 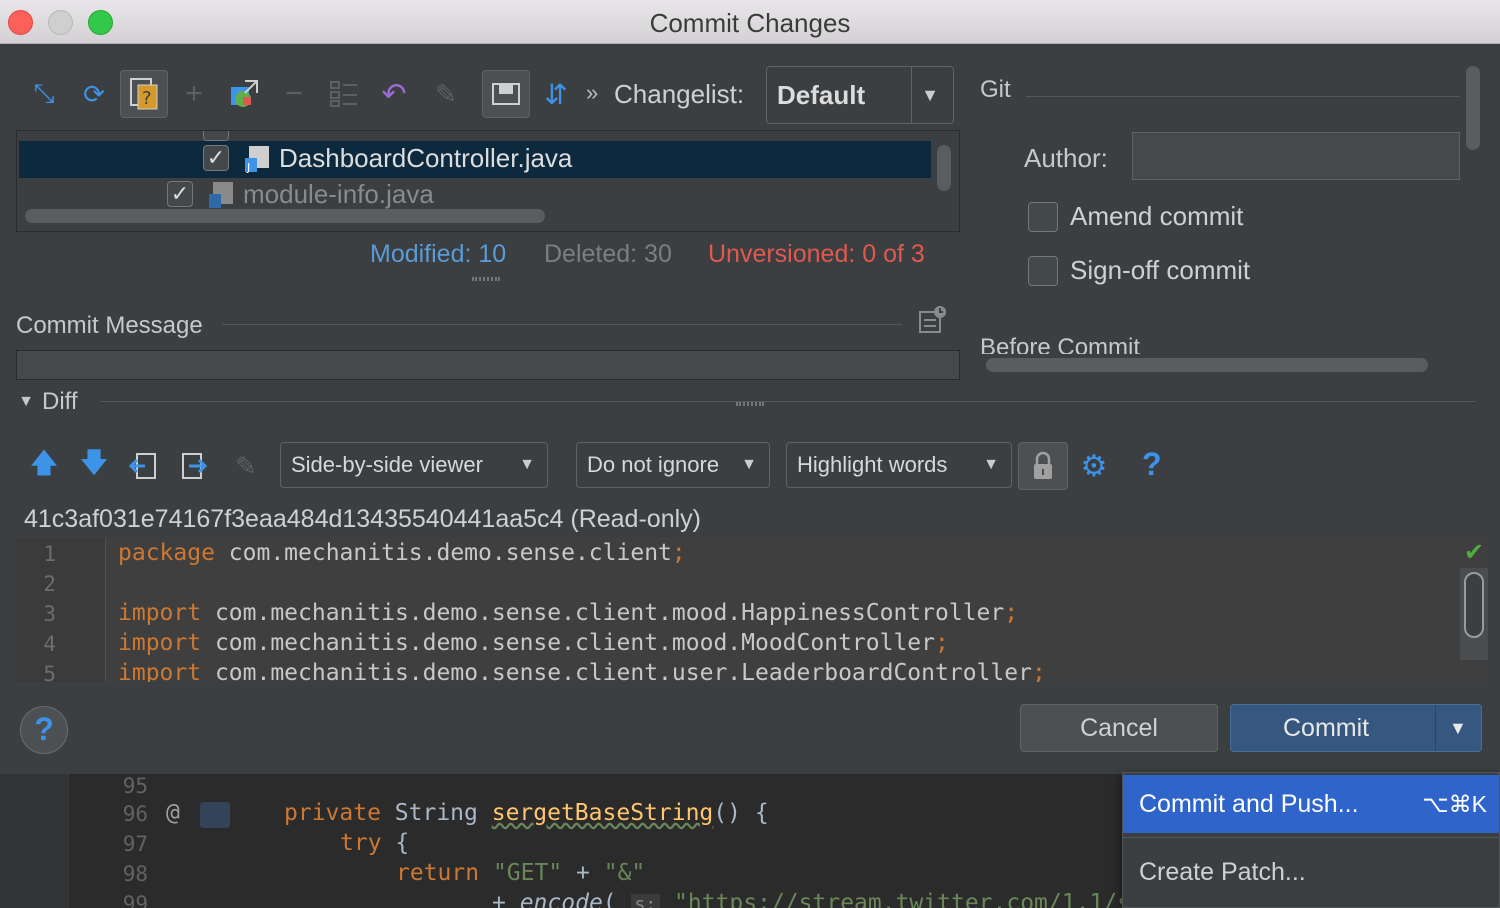 I want to click on line-number: 98, so click(x=135, y=874).